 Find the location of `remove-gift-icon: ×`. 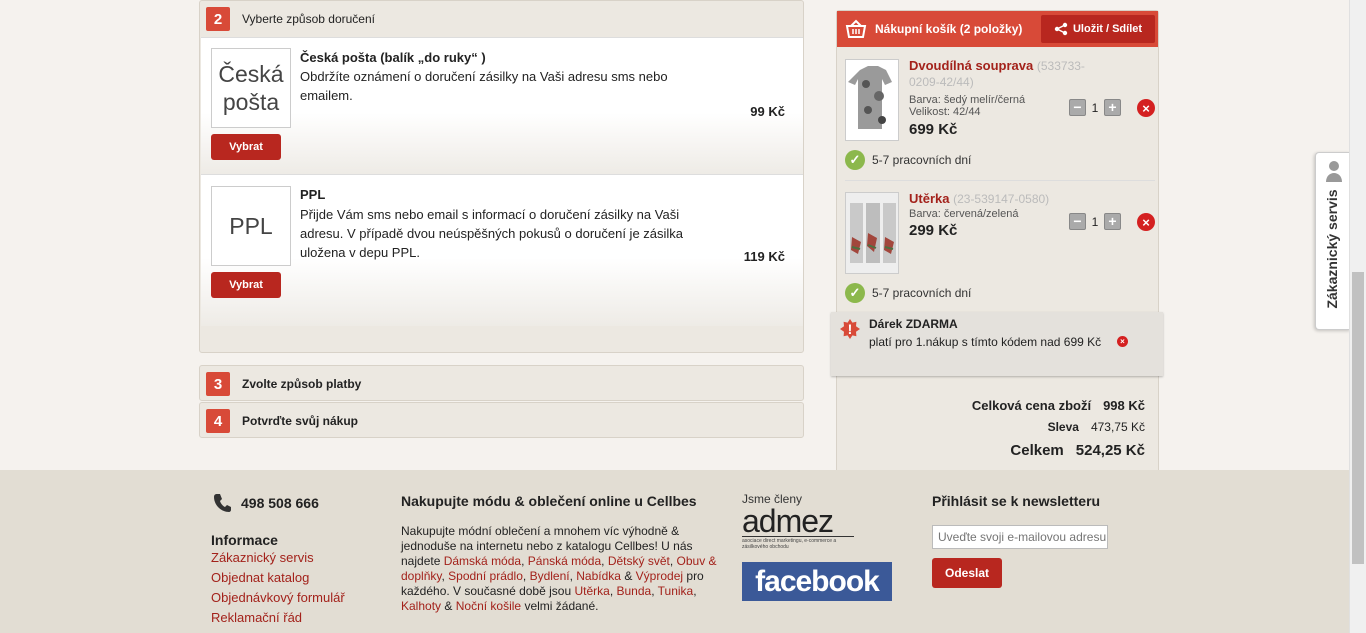

remove-gift-icon: × is located at coordinates (1122, 341).